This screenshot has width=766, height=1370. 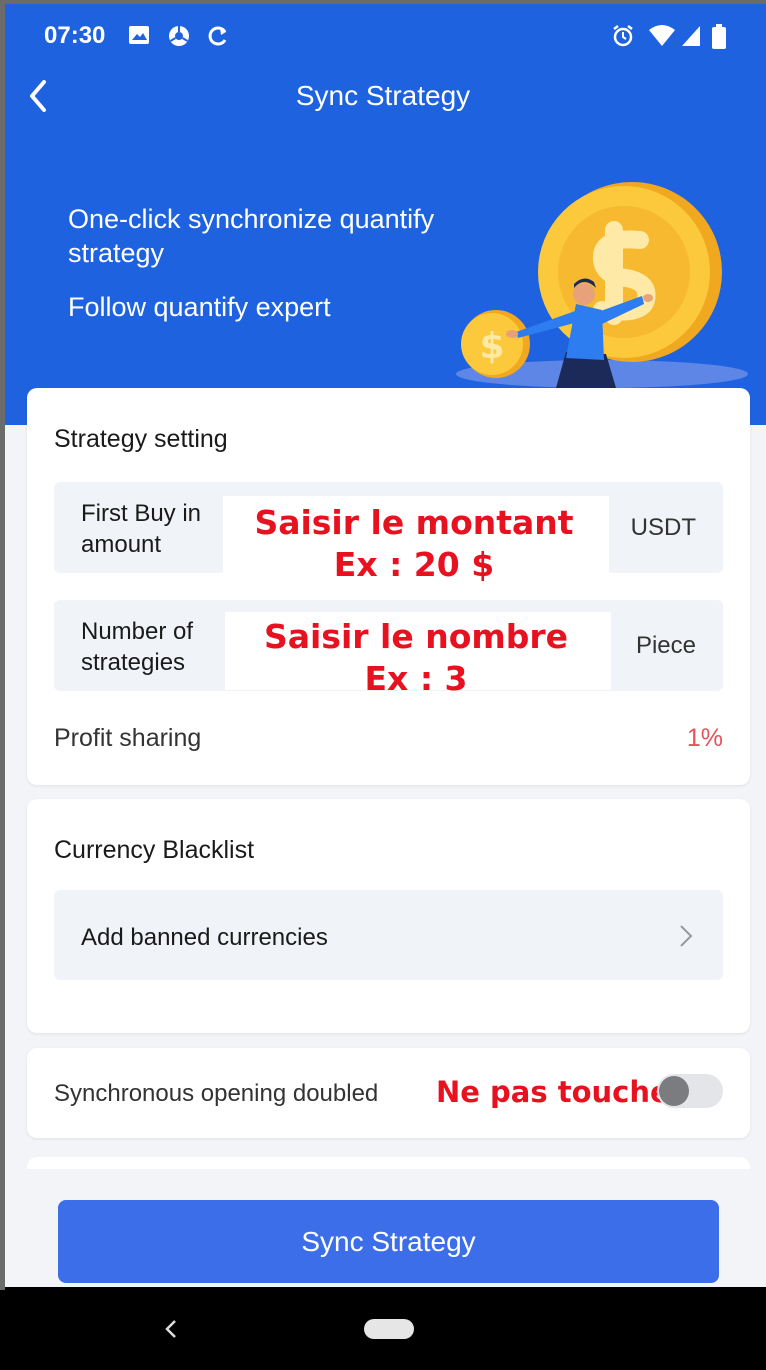 What do you see at coordinates (128, 738) in the screenshot?
I see `profit-sharing-label: Profit sharing` at bounding box center [128, 738].